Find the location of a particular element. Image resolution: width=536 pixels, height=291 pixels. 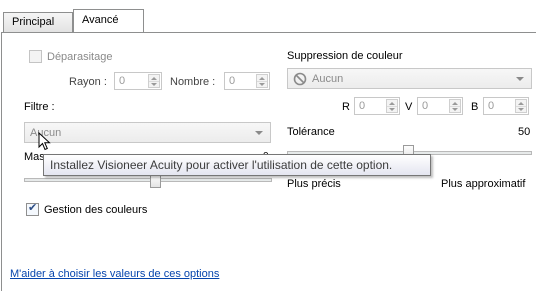

v-value: 0 is located at coordinates (425, 106).